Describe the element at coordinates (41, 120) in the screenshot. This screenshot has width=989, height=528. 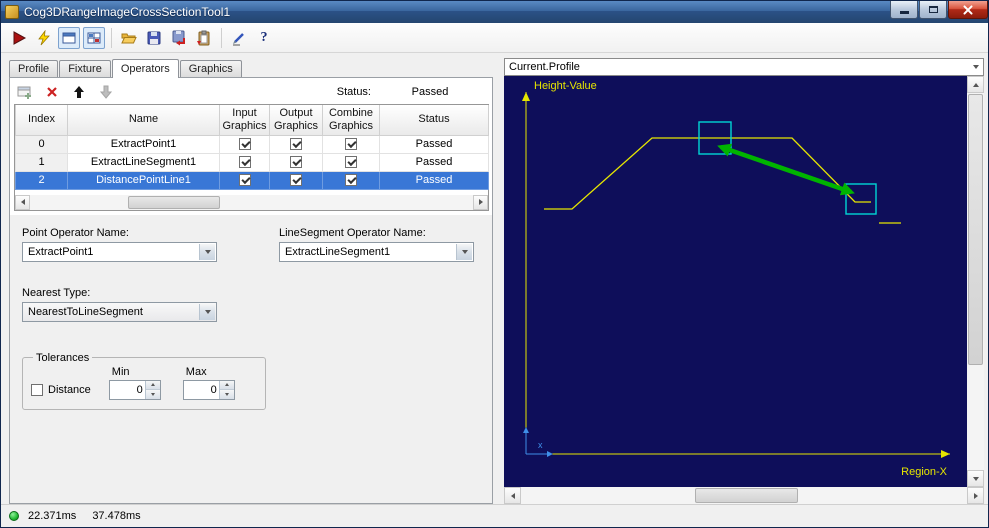
I see `column-header-index: Index` at that location.